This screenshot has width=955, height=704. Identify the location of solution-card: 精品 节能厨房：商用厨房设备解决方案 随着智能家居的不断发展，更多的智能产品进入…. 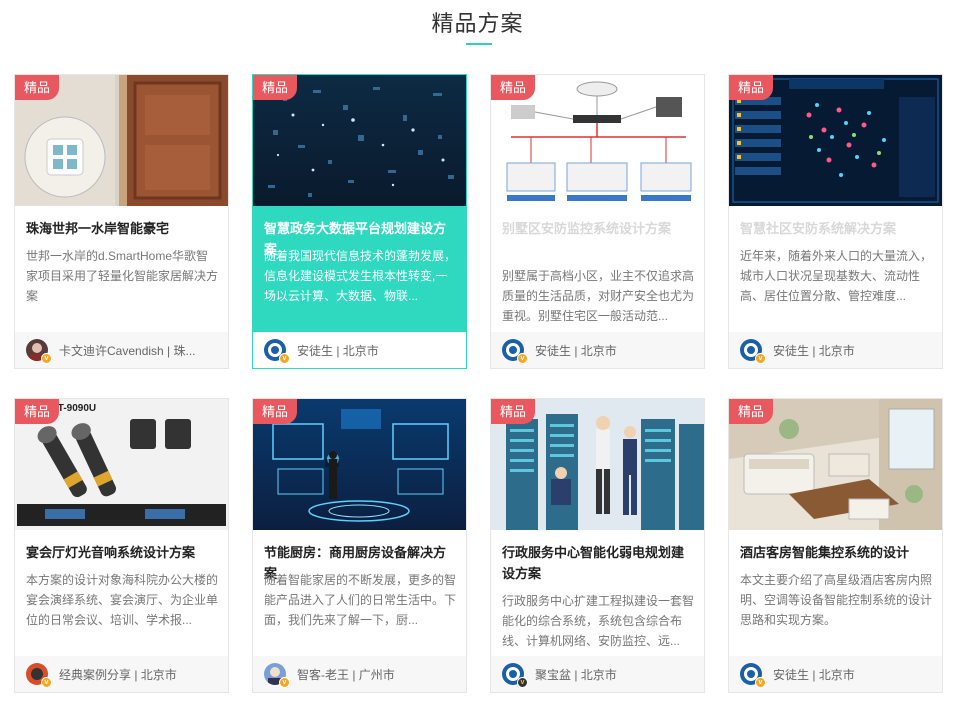
(359, 545).